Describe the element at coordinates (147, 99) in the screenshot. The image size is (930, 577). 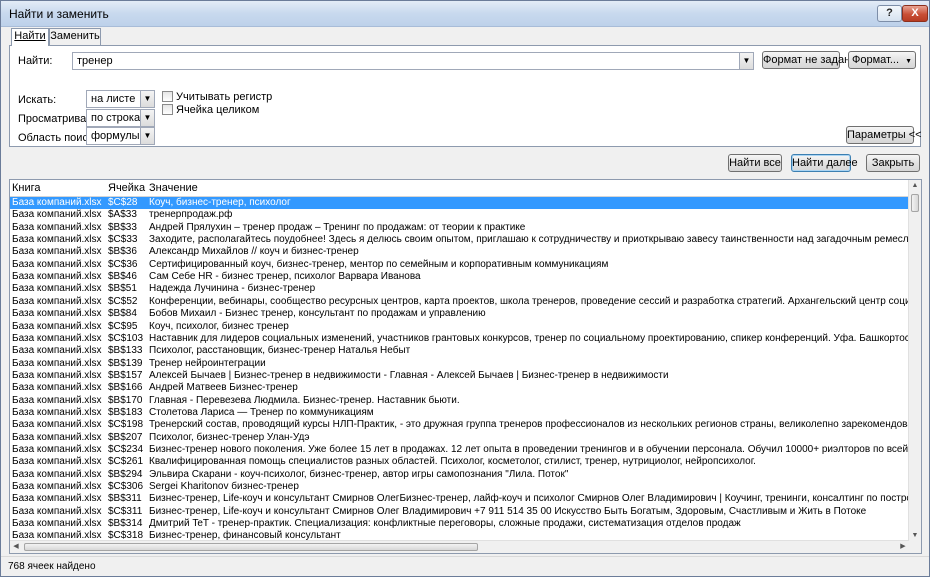
I see `within-dropdown-icon: ▼` at that location.